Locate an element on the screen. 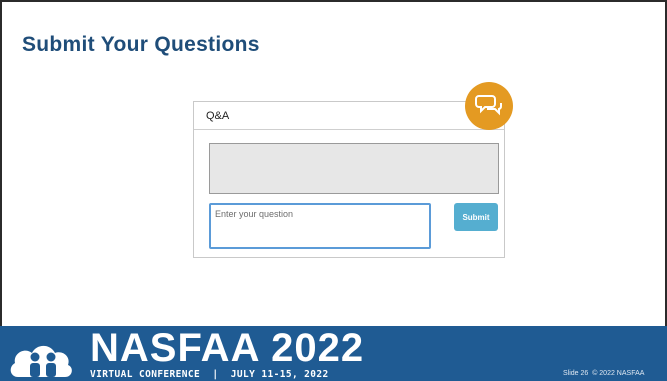  copyright-text: © 2022 NASFAA is located at coordinates (618, 373).